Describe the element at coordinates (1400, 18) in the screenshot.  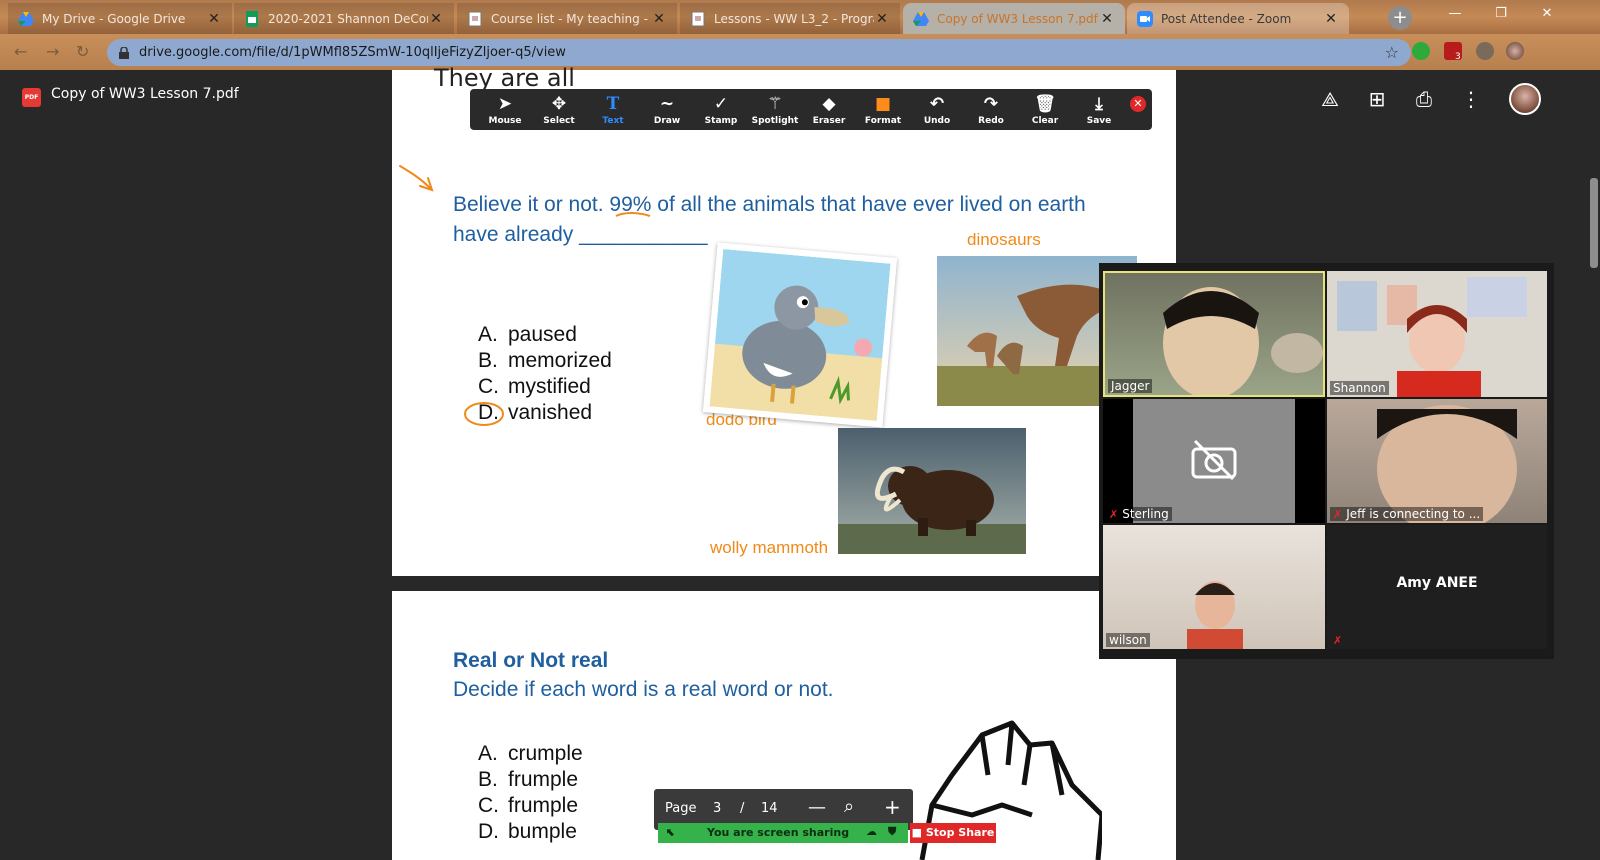
I see `new-tab-button: +` at that location.